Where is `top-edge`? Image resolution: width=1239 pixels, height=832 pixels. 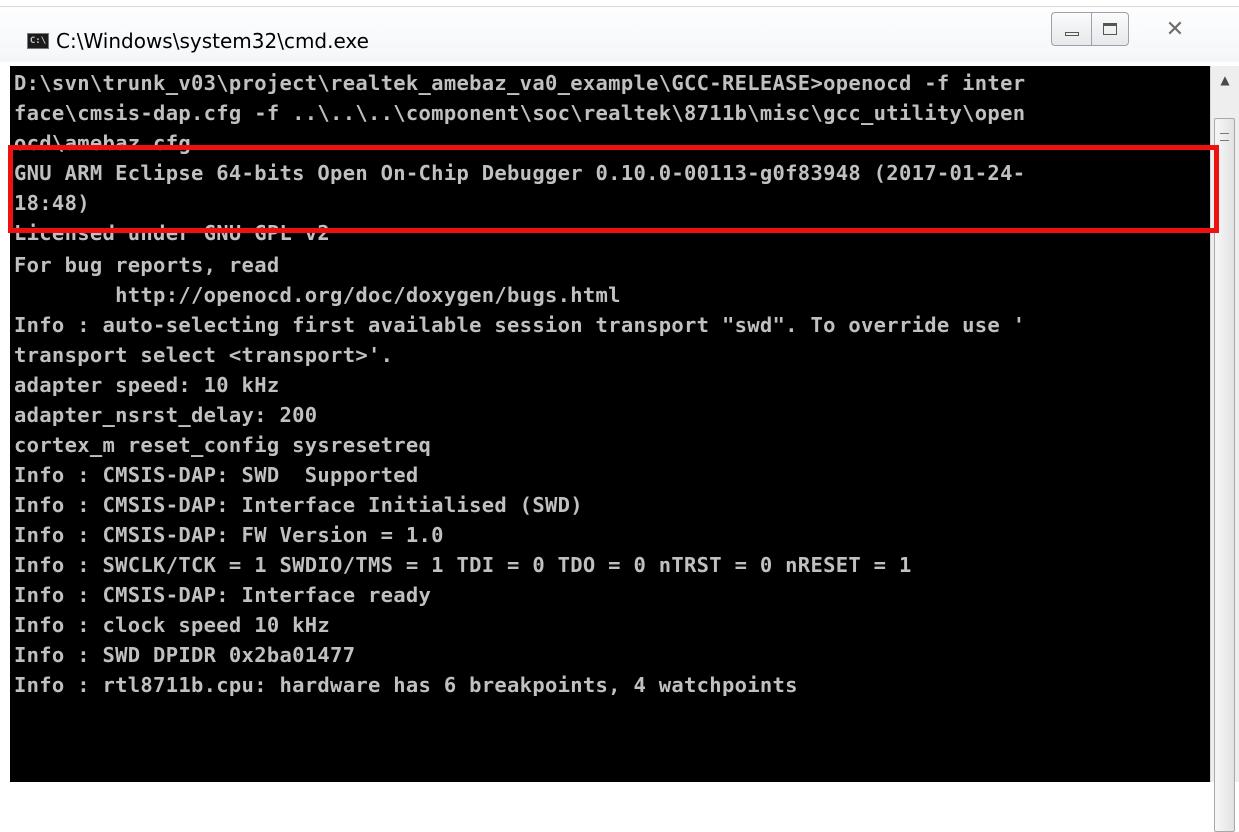
top-edge is located at coordinates (619, 3).